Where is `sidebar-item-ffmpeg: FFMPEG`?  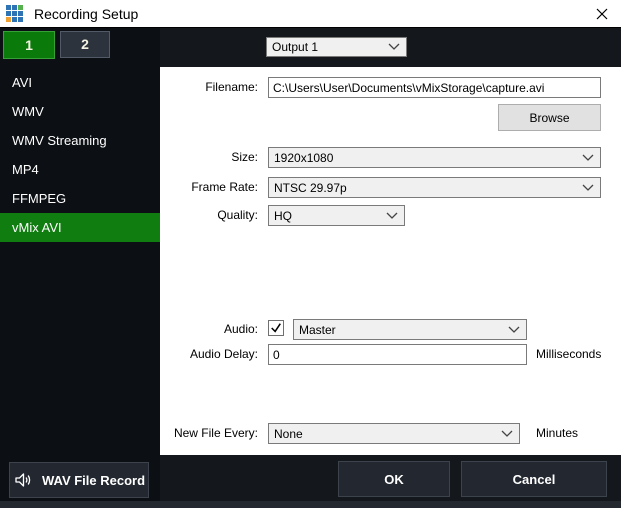 sidebar-item-ffmpeg: FFMPEG is located at coordinates (80, 198).